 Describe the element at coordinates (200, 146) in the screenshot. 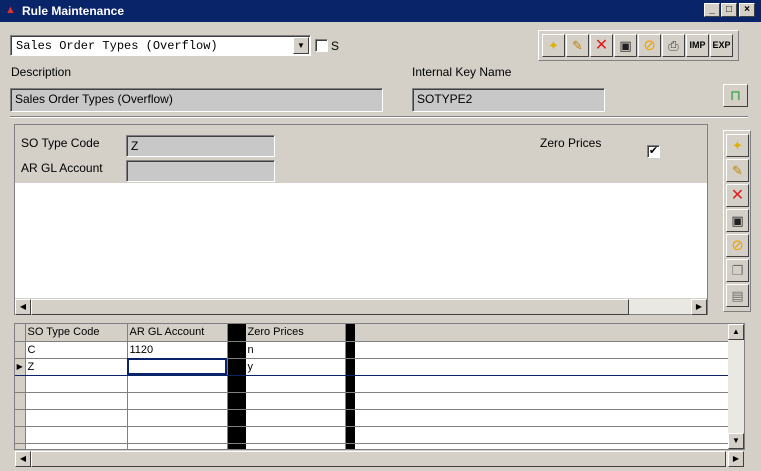

I see `so-type-code-field: Z` at that location.